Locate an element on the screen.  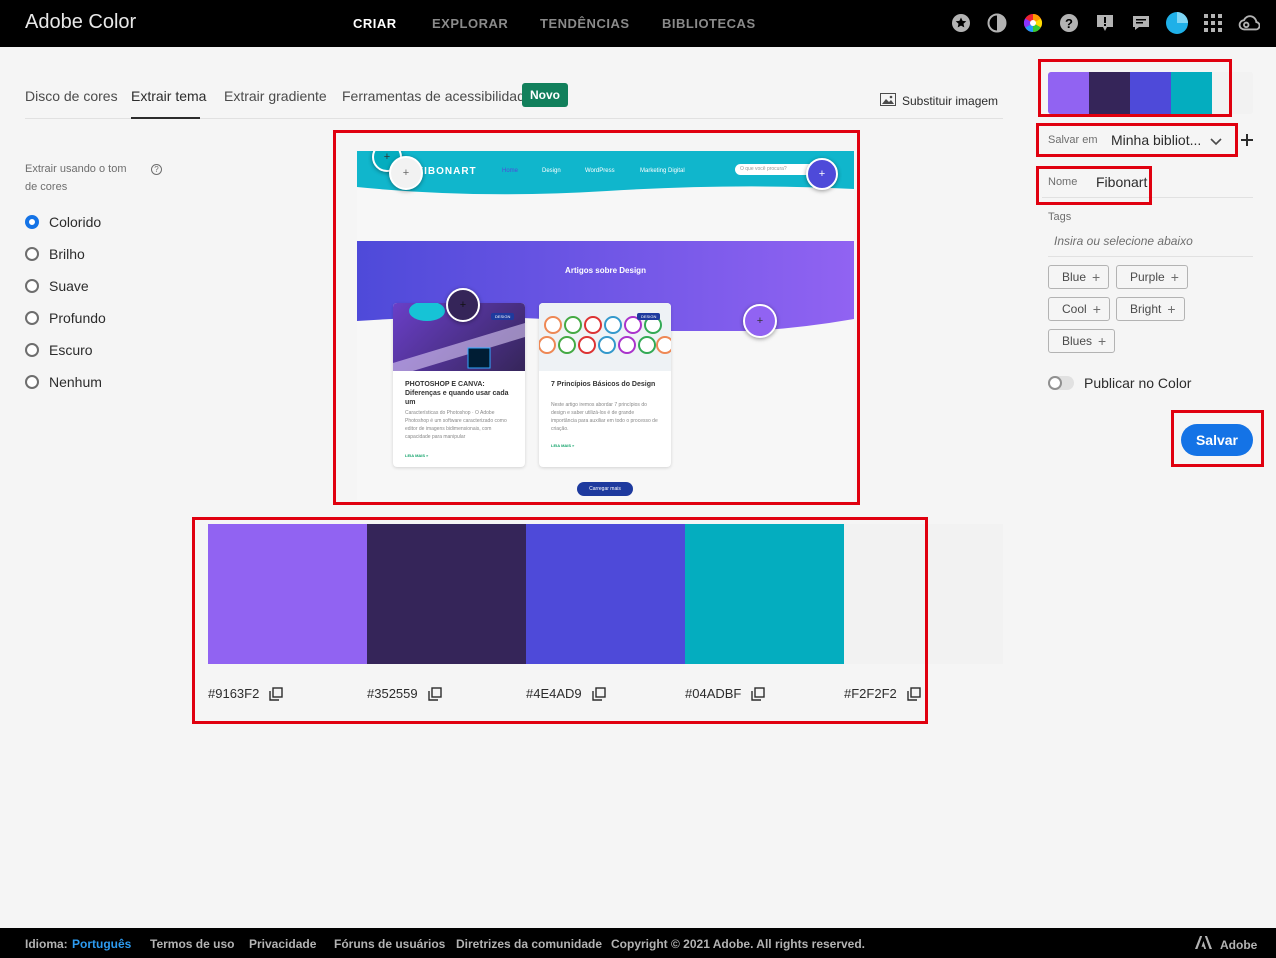
nav-tendencias: TENDÊNCIAS is located at coordinates (585, 23).